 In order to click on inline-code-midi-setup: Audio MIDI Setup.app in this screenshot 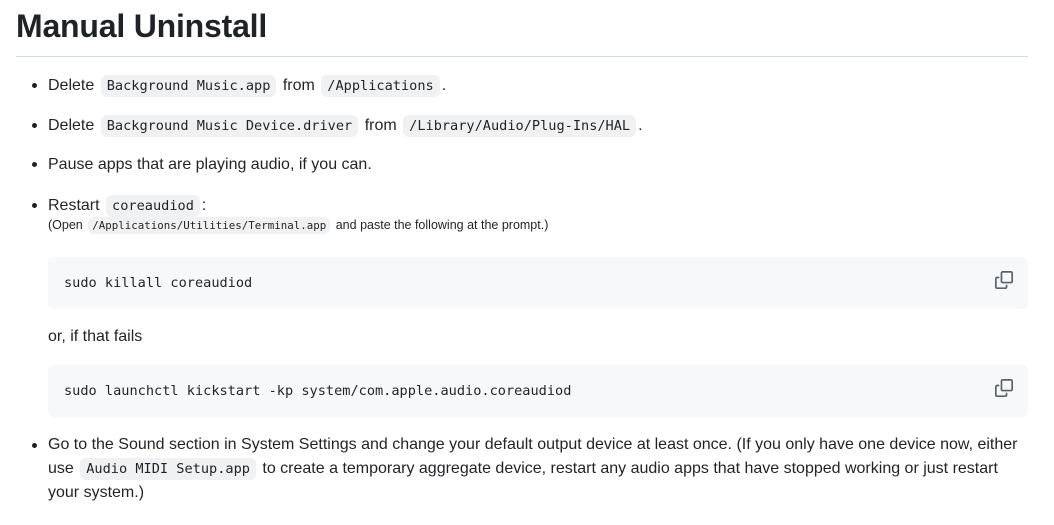, I will do `click(168, 469)`.